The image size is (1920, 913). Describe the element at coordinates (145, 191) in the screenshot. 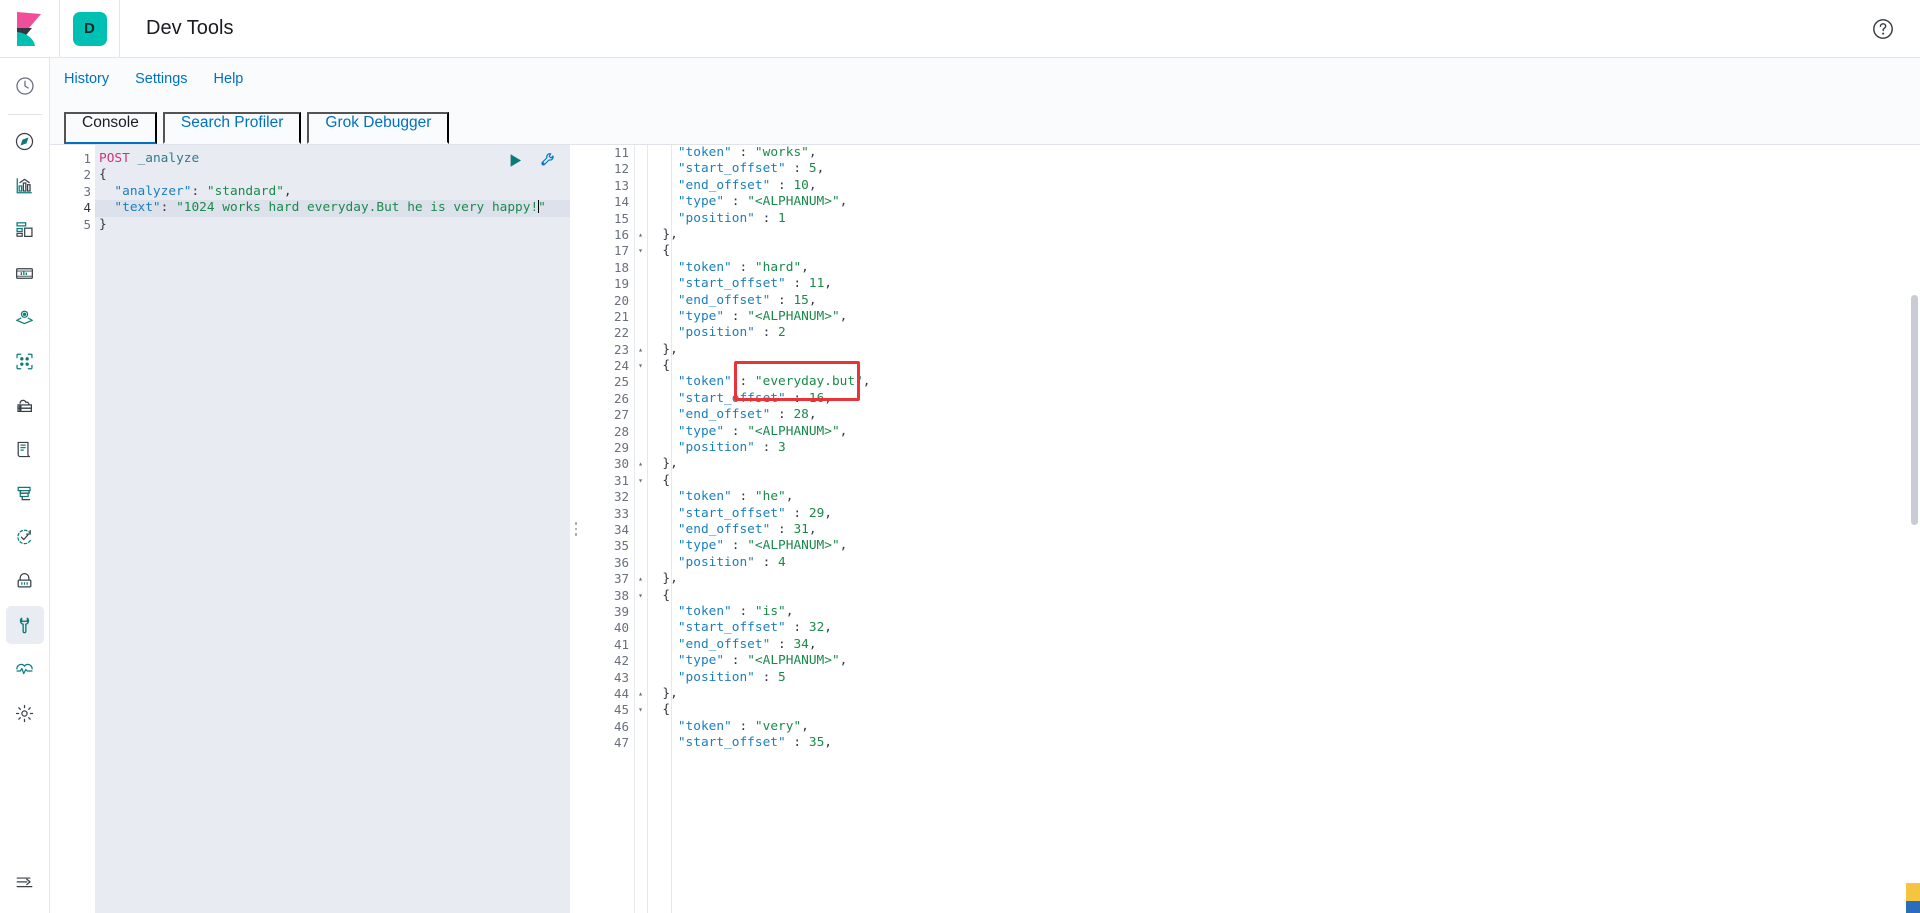

I see `code-token: "analyzer"` at that location.